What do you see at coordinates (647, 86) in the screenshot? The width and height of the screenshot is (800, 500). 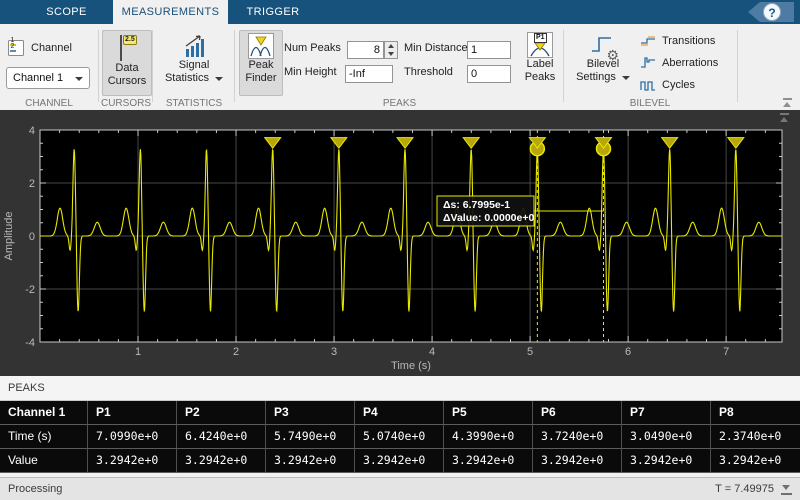 I see `cycles-icon` at bounding box center [647, 86].